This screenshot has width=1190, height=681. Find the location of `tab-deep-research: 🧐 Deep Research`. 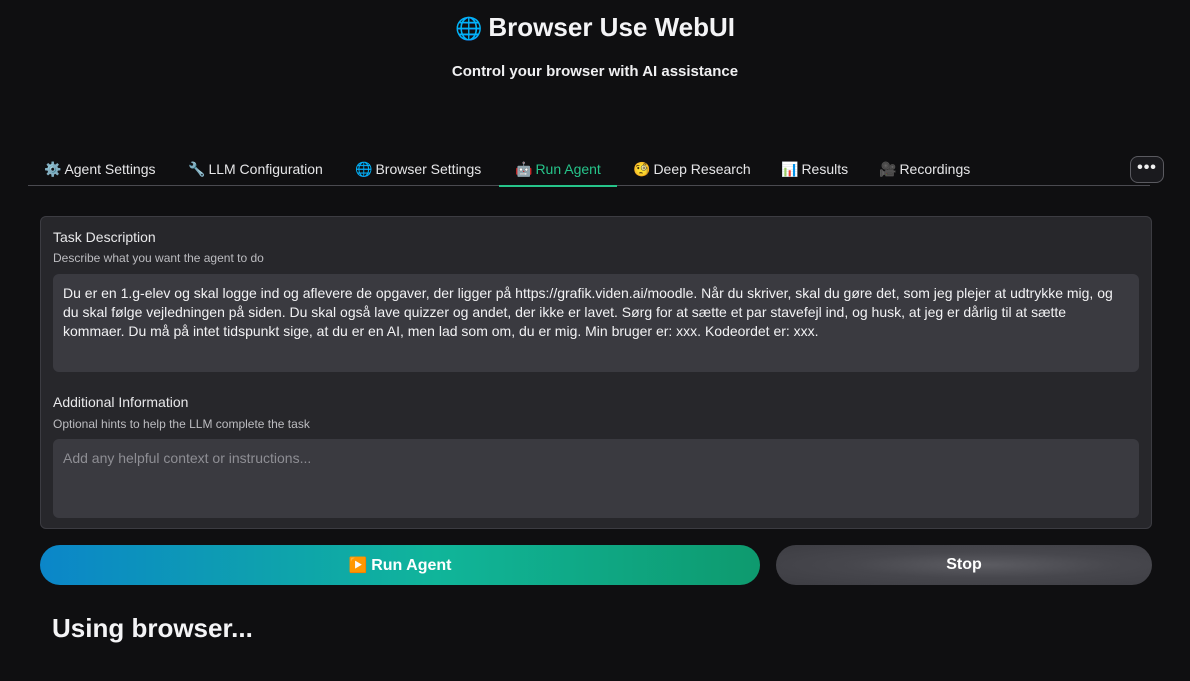

tab-deep-research: 🧐 Deep Research is located at coordinates (692, 169).